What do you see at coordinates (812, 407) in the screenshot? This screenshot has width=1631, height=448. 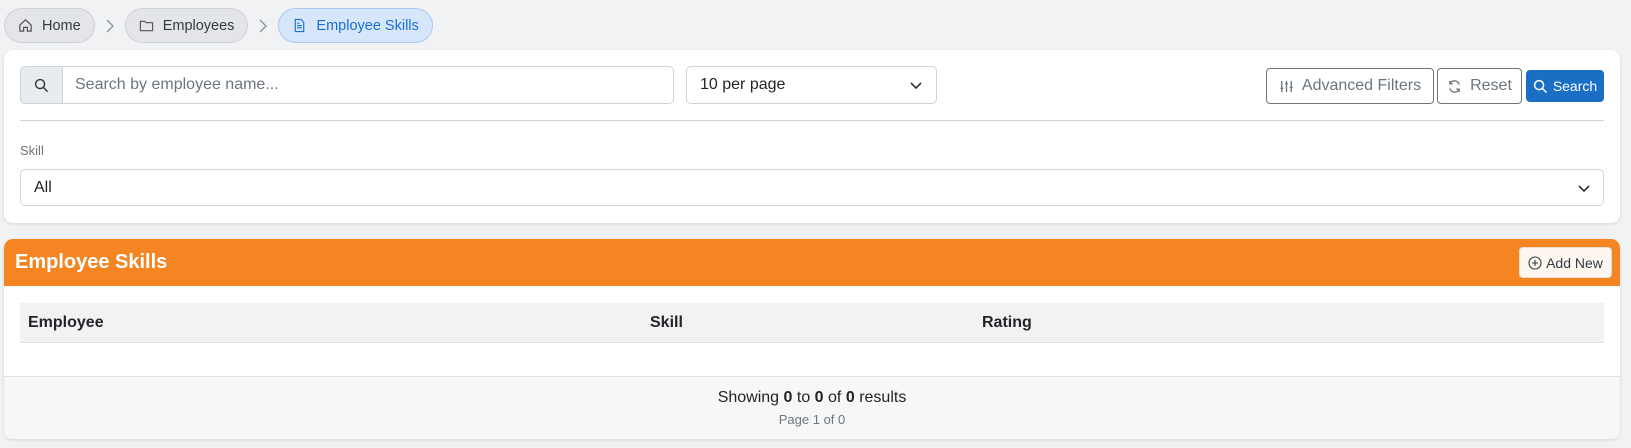 I see `table-footer: Showing 0 to 0 of 0 results Page 1 of 0` at bounding box center [812, 407].